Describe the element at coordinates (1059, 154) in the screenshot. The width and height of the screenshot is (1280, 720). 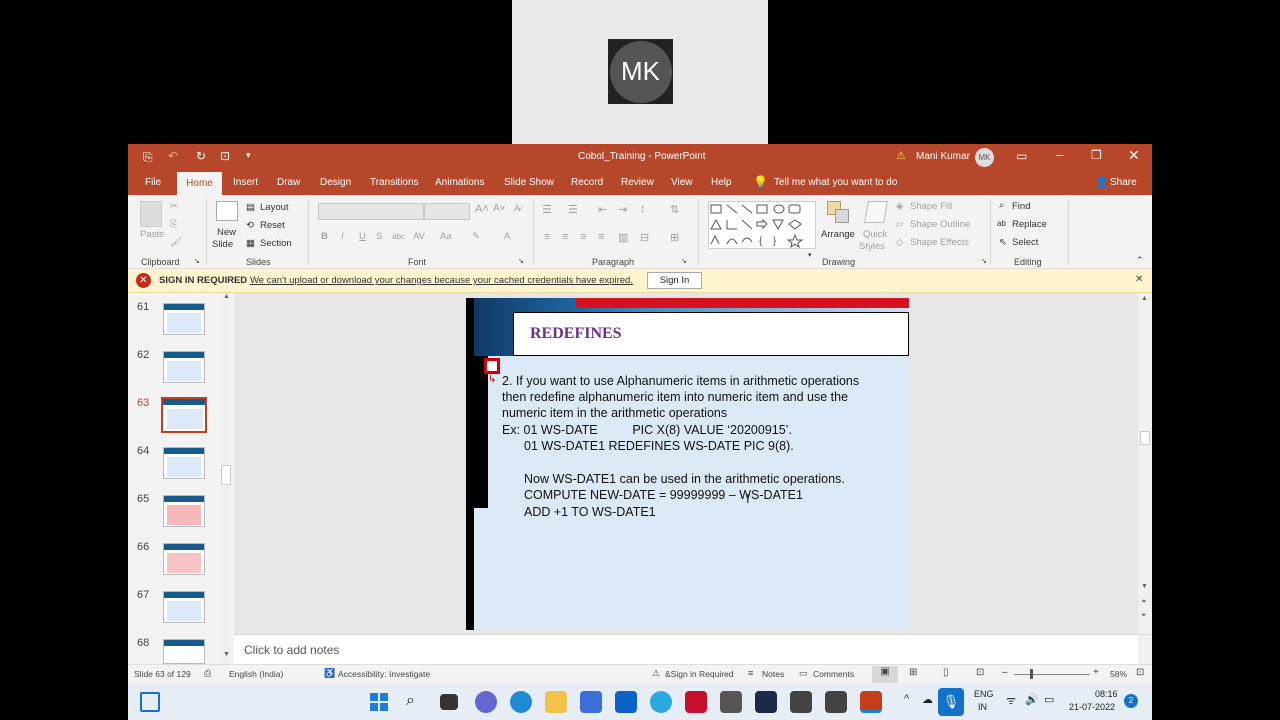
I see `minimize-icon: –` at that location.